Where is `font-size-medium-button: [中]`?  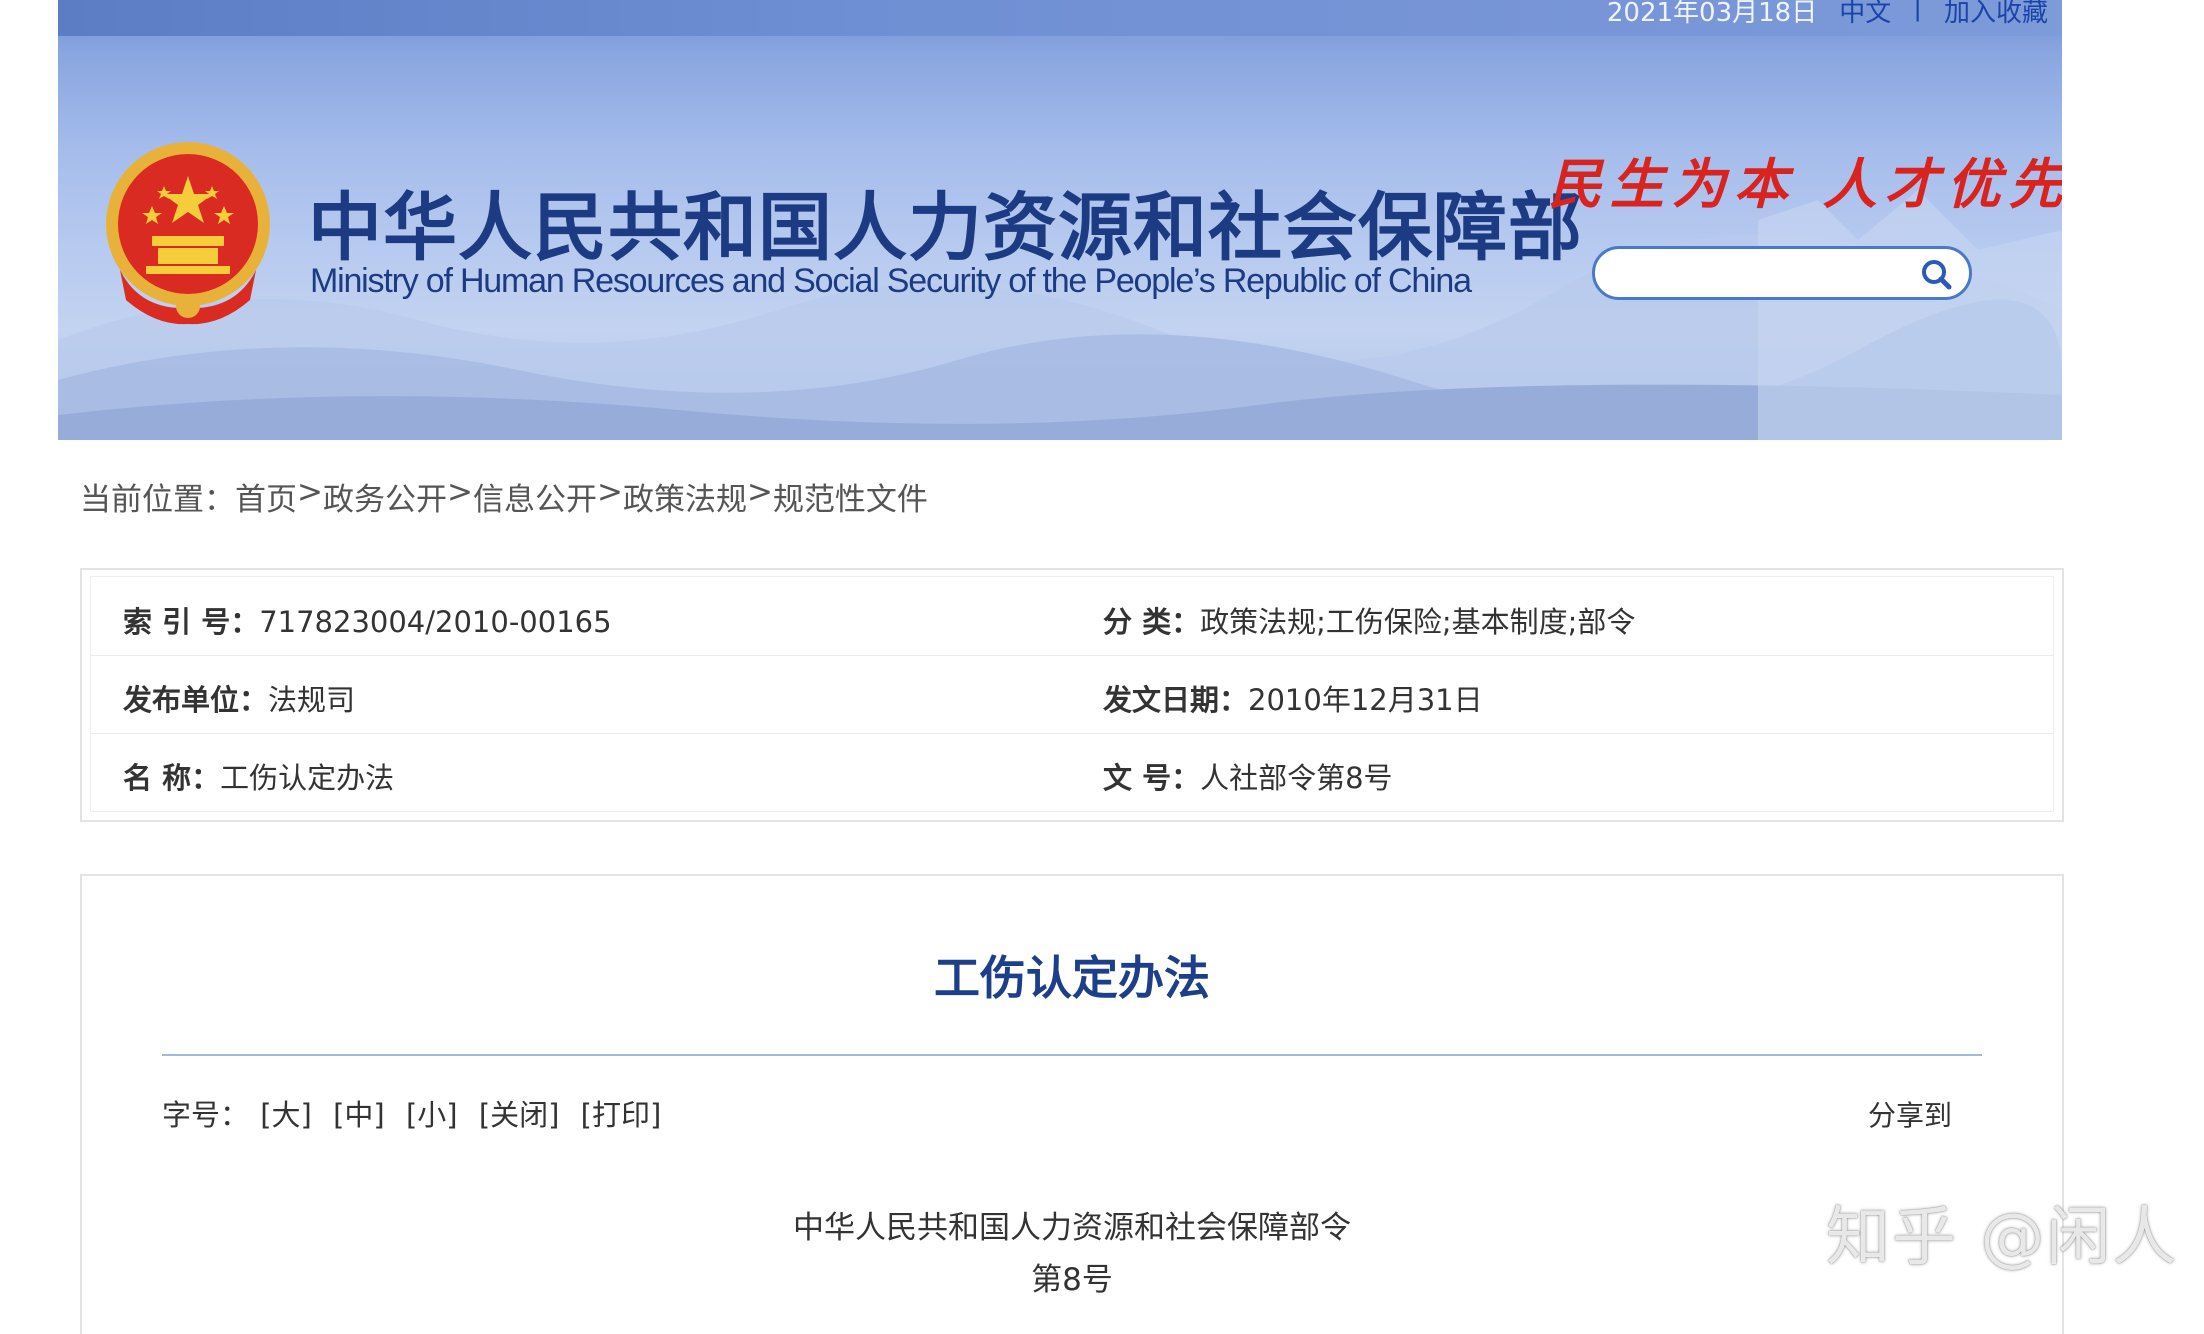 font-size-medium-button: [中] is located at coordinates (359, 1115).